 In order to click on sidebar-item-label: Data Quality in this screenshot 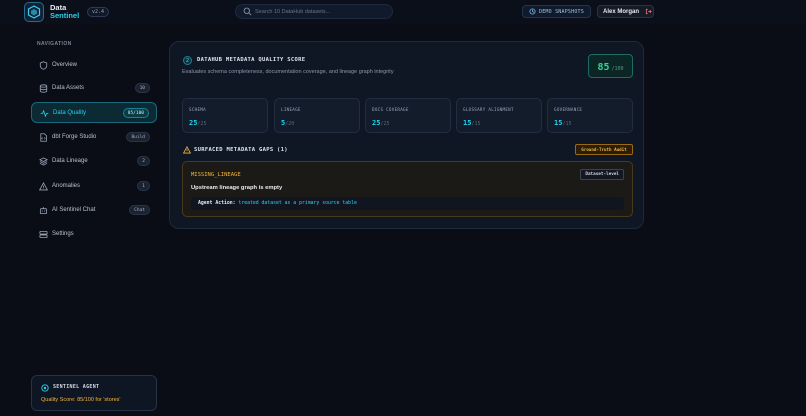, I will do `click(70, 113)`.